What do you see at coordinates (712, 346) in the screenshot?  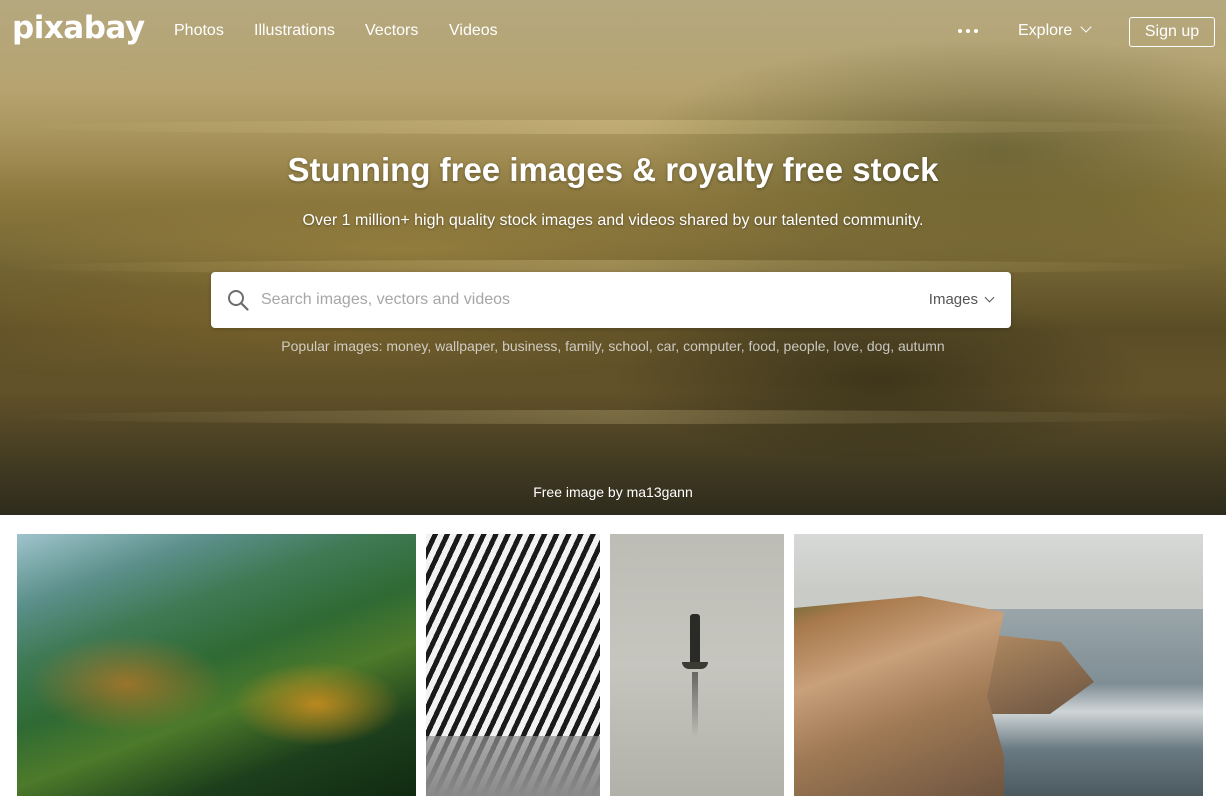 I see `popular-tag-computer: computer` at bounding box center [712, 346].